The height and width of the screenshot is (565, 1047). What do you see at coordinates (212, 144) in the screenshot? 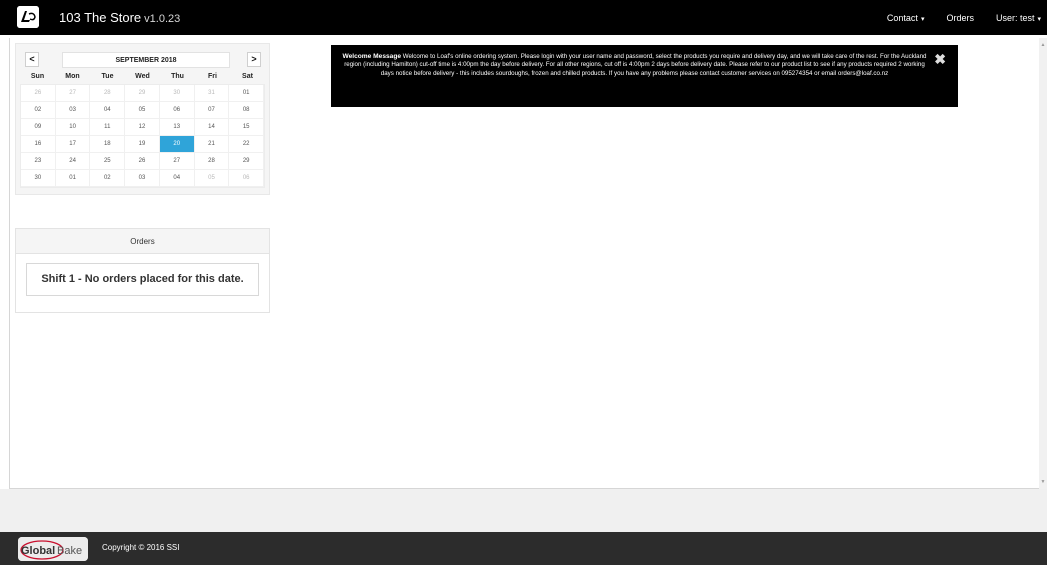
I see `calendar-day: 21` at bounding box center [212, 144].